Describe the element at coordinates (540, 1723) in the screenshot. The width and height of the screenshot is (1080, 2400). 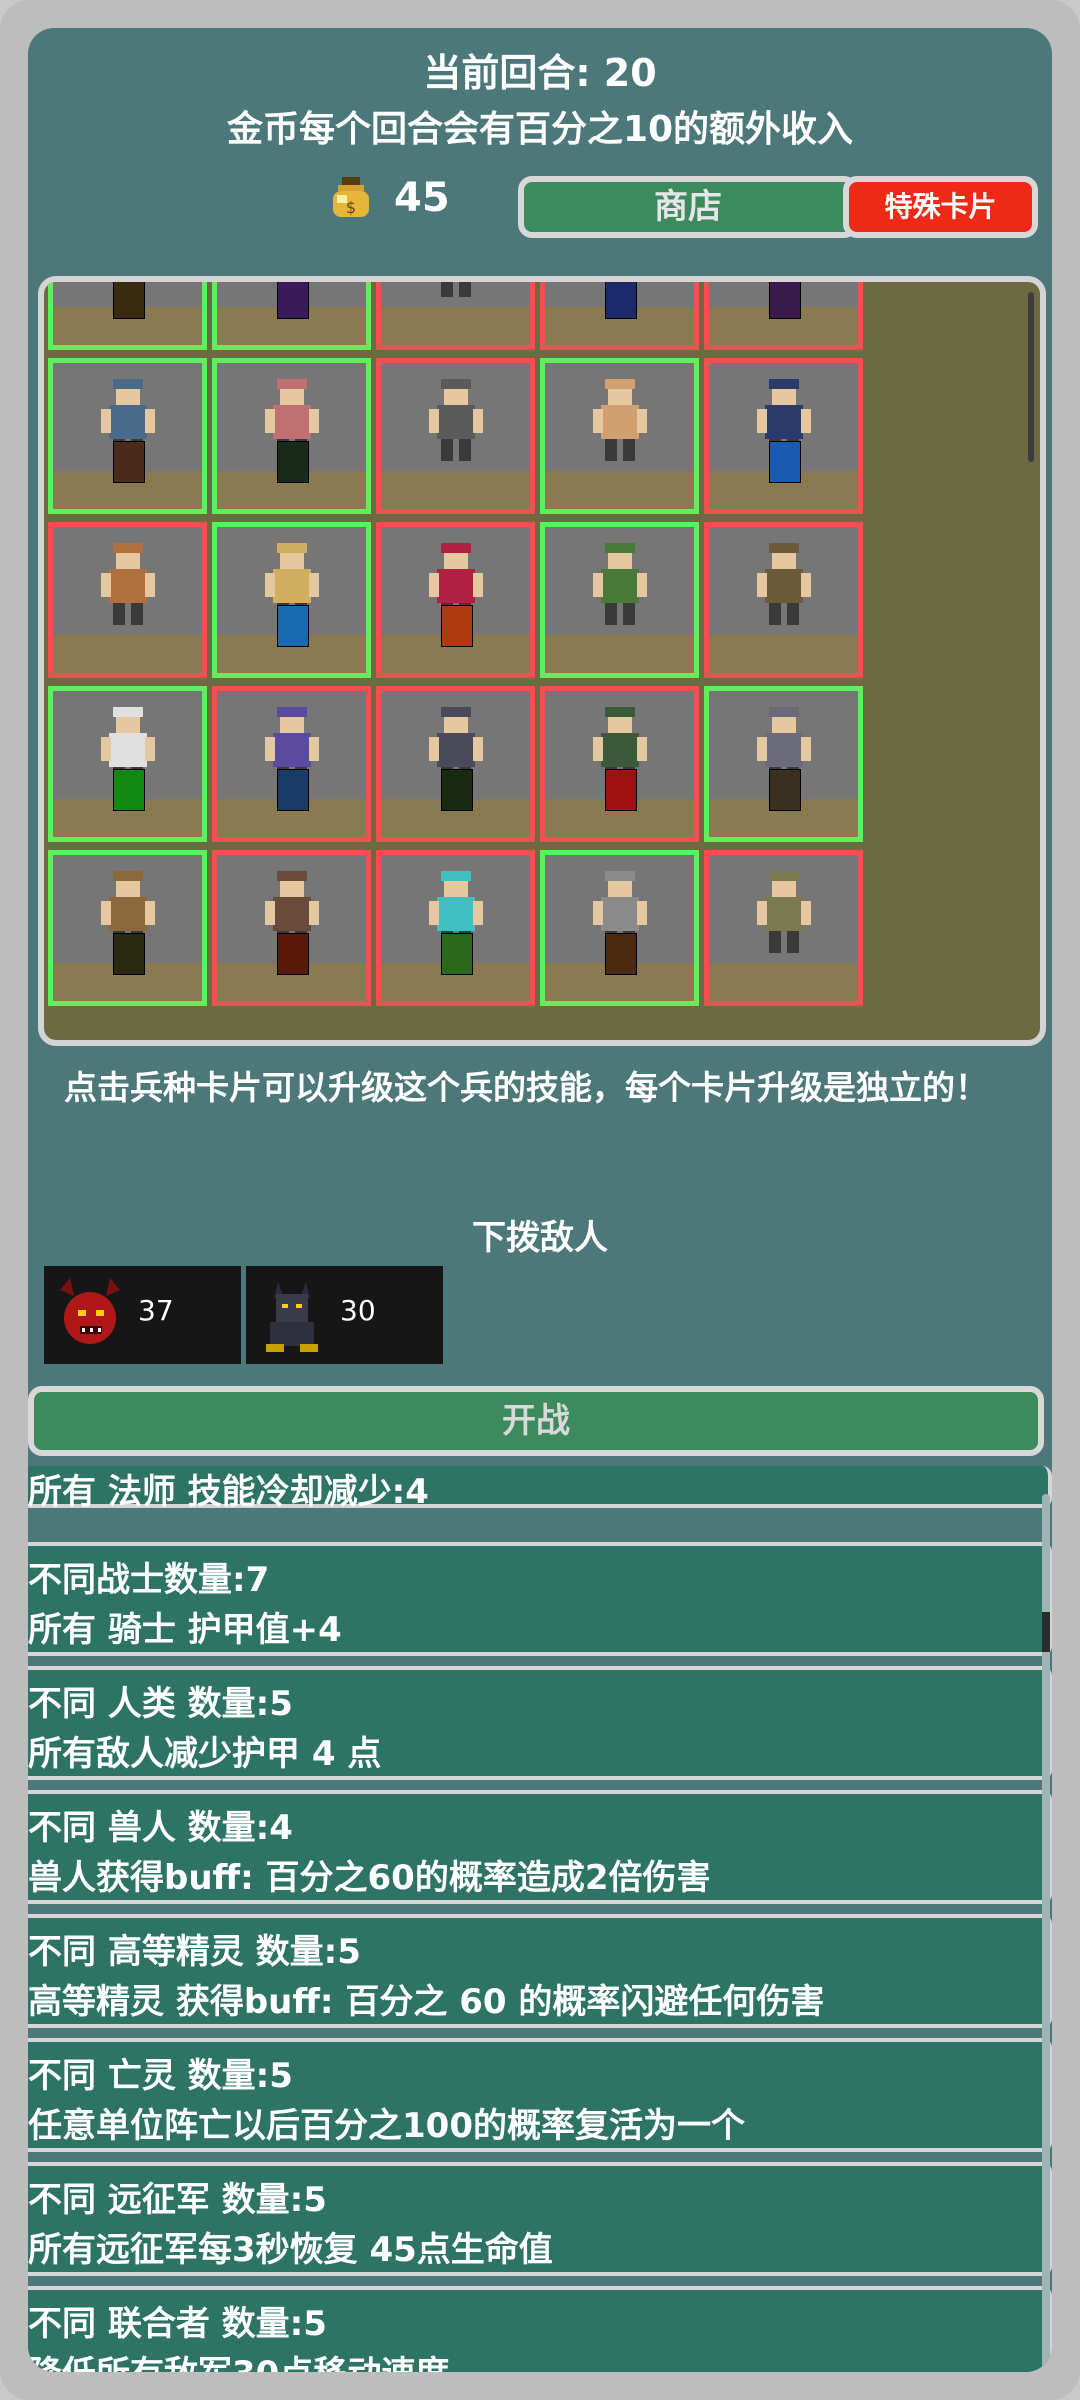
I see `synergy-row: 不同 人类 数量:5 所有敌人减少护甲 4 点` at that location.